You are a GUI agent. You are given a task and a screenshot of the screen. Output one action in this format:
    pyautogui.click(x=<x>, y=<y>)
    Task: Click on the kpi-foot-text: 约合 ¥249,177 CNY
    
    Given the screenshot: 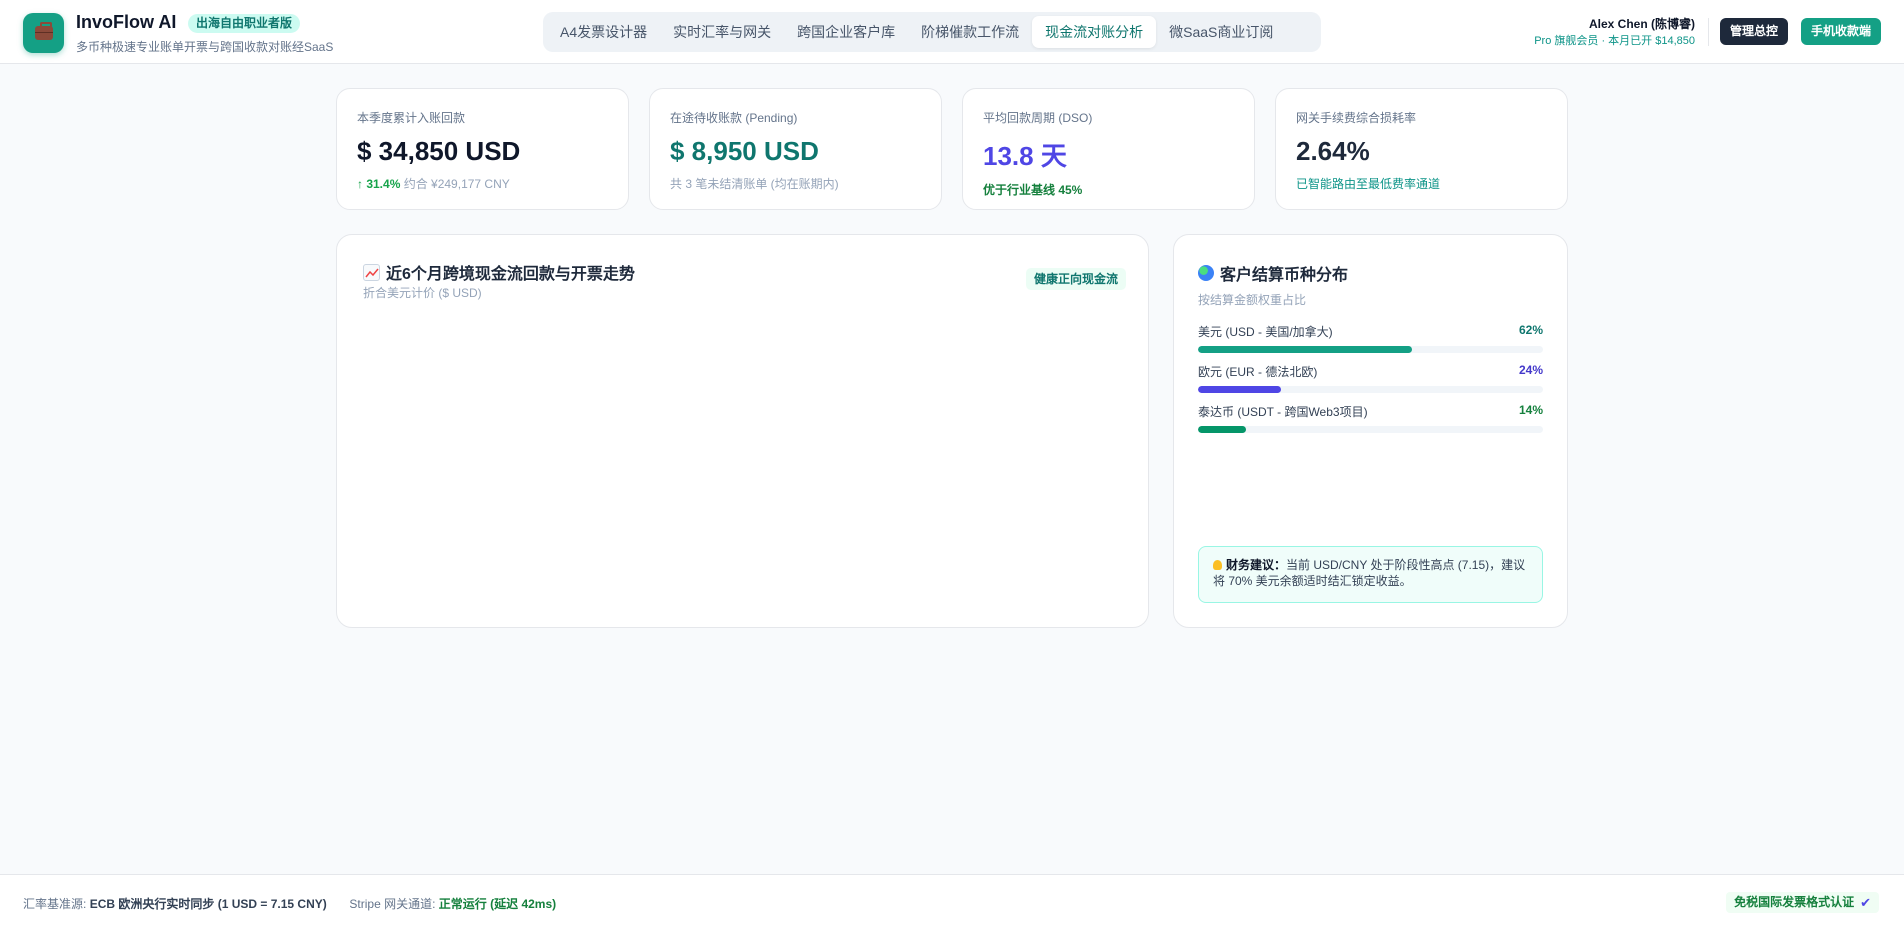 What is the action you would take?
    pyautogui.click(x=456, y=184)
    